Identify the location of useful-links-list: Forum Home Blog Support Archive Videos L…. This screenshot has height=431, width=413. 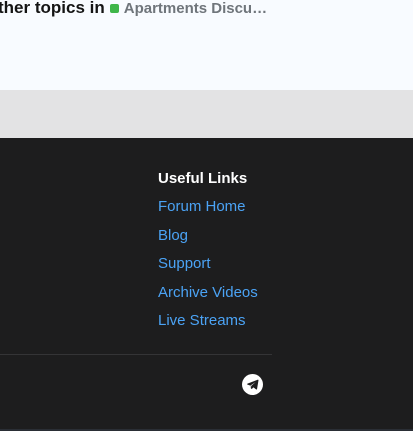
(208, 268).